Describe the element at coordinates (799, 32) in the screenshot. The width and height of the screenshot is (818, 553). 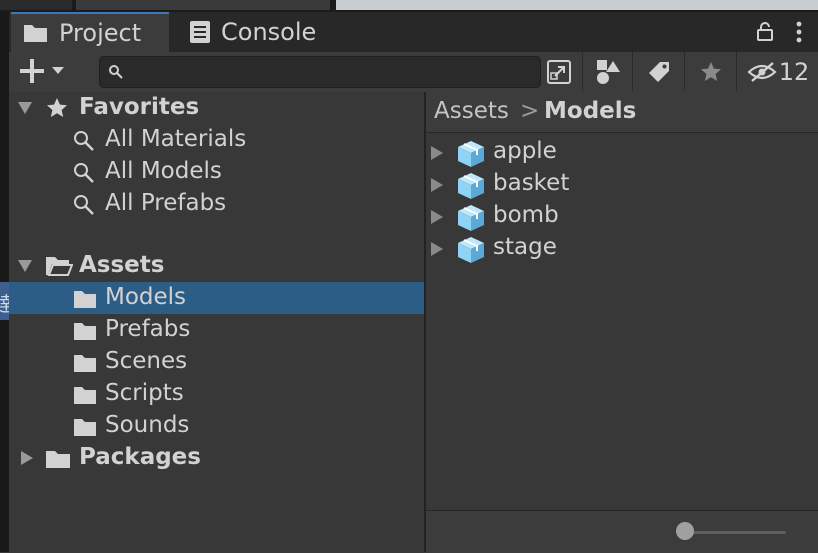
I see `more-vertical-icon` at that location.